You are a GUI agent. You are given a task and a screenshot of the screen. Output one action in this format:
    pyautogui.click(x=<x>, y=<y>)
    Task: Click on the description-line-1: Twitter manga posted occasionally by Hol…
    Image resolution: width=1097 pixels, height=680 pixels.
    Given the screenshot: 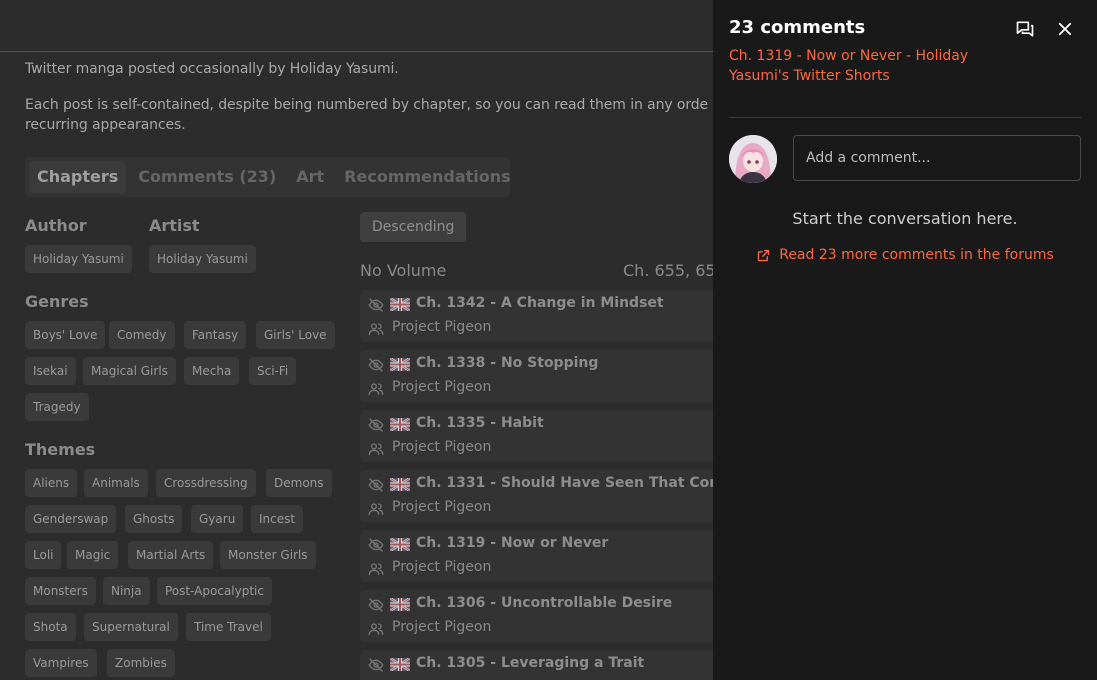 What is the action you would take?
    pyautogui.click(x=212, y=69)
    